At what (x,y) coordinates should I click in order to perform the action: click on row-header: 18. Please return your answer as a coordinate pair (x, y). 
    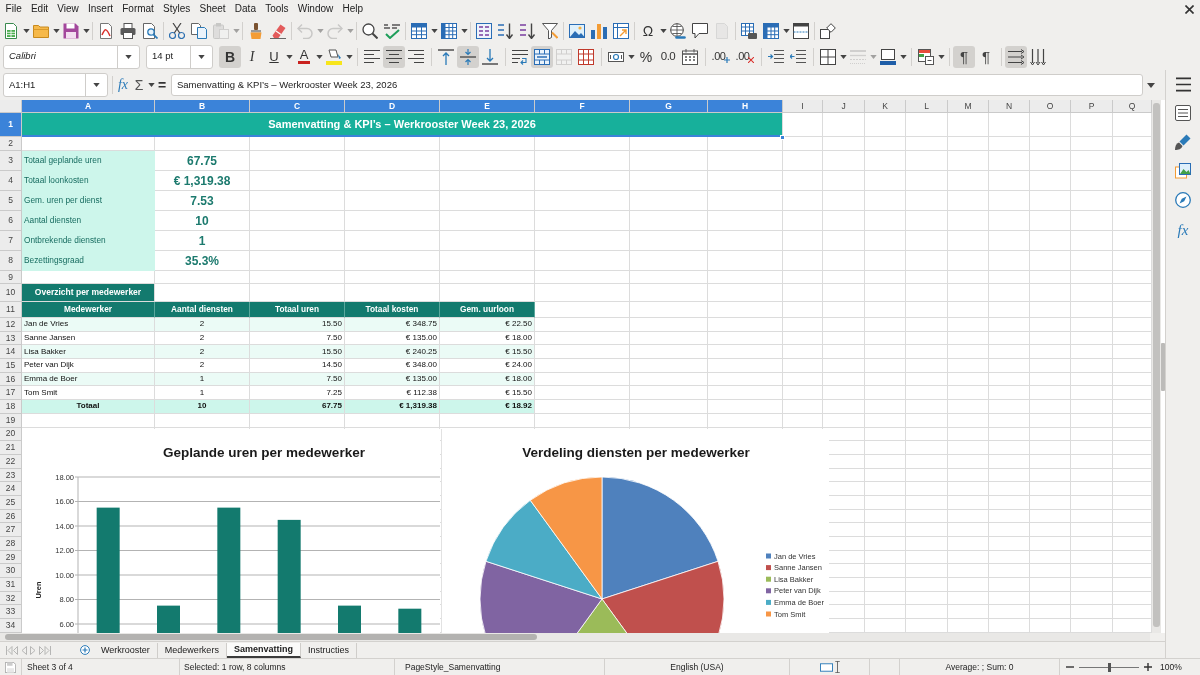
    Looking at the image, I should click on (11, 407).